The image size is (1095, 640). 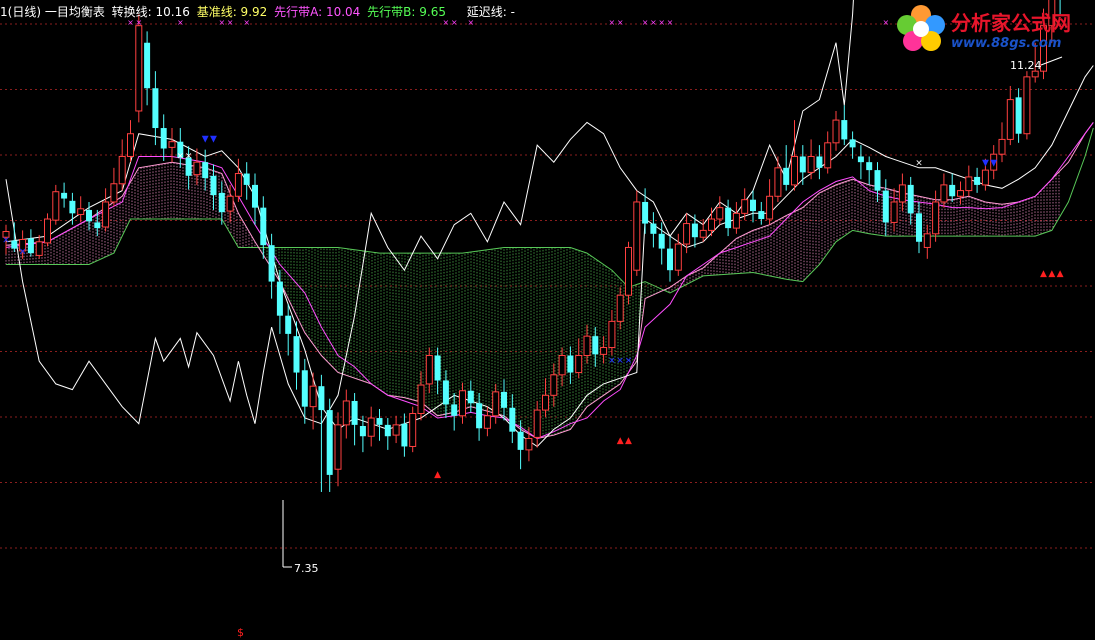 I want to click on chart-title: 1(日线) 一目均衡表, so click(x=52, y=12).